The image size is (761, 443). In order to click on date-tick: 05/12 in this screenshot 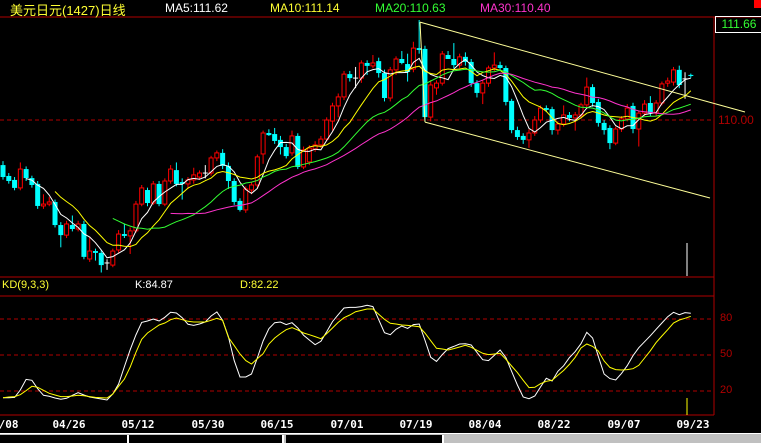, I will do `click(138, 424)`.